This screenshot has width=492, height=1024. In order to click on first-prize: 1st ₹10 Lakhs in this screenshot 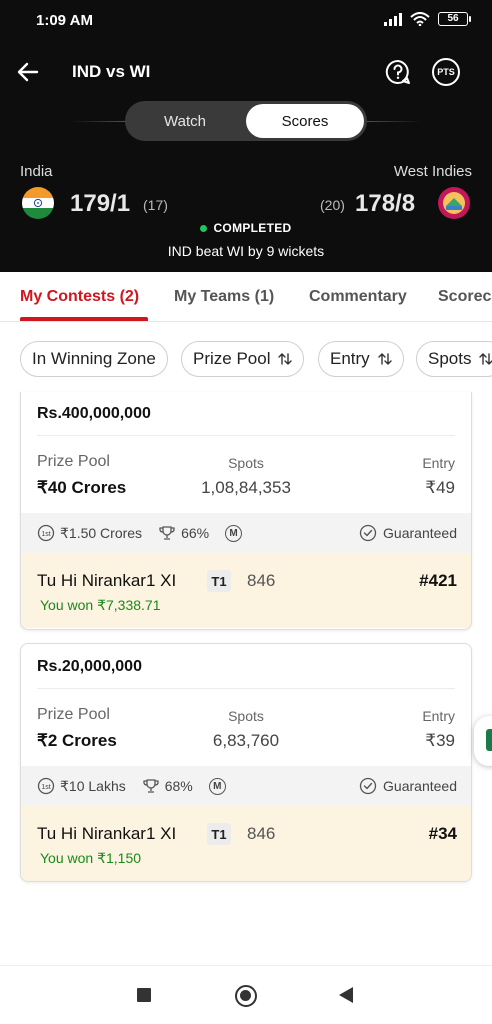, I will do `click(81, 786)`.